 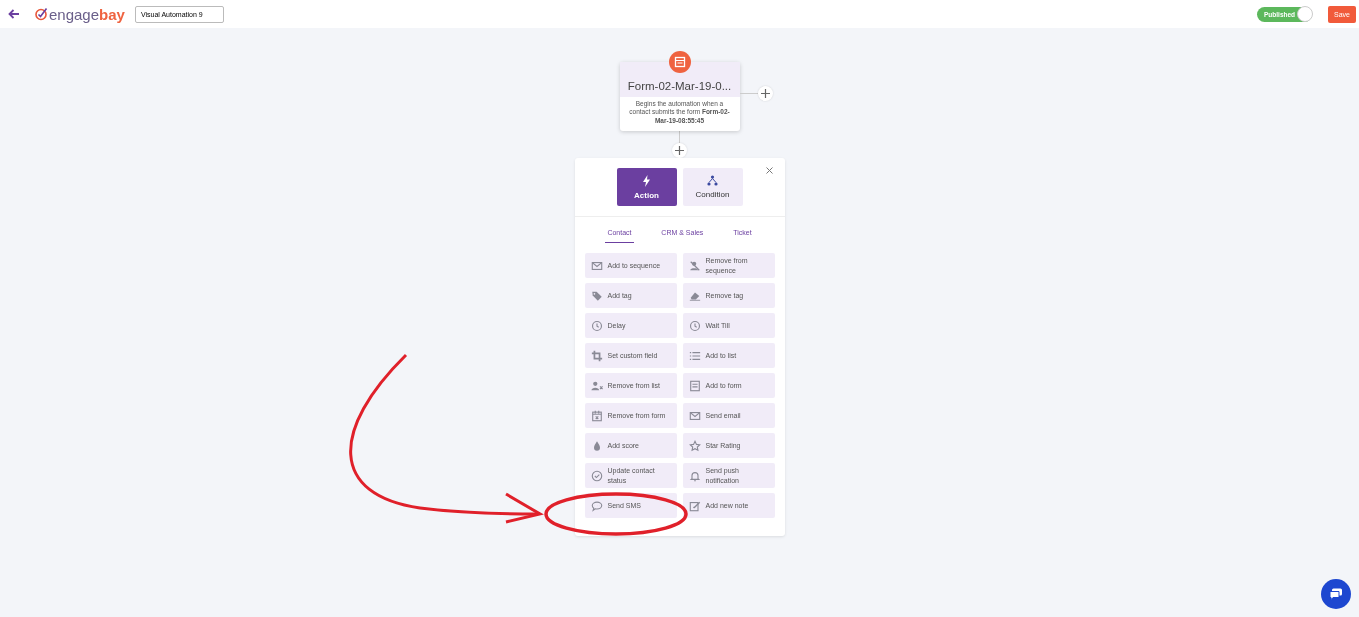 What do you see at coordinates (596, 505) in the screenshot?
I see `speech-bubble-icon` at bounding box center [596, 505].